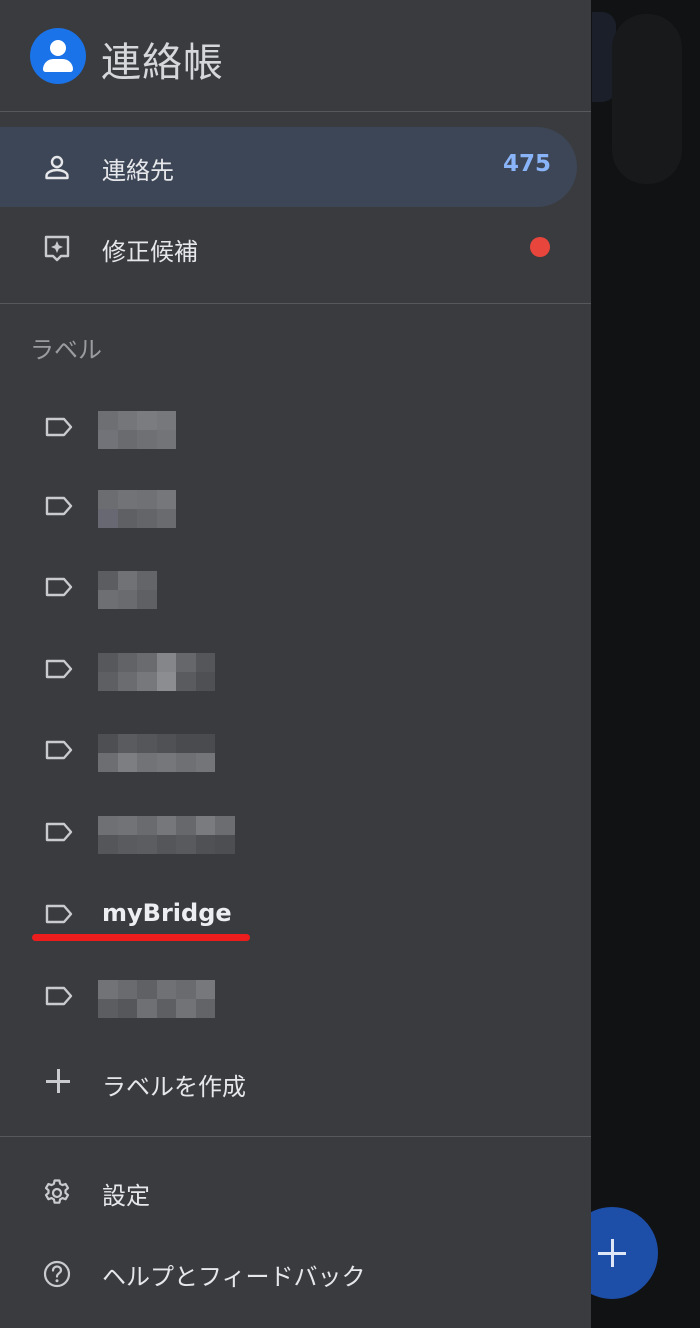 The image size is (700, 1328). Describe the element at coordinates (288, 167) in the screenshot. I see `nav-item-contacts: 連絡先 475` at that location.